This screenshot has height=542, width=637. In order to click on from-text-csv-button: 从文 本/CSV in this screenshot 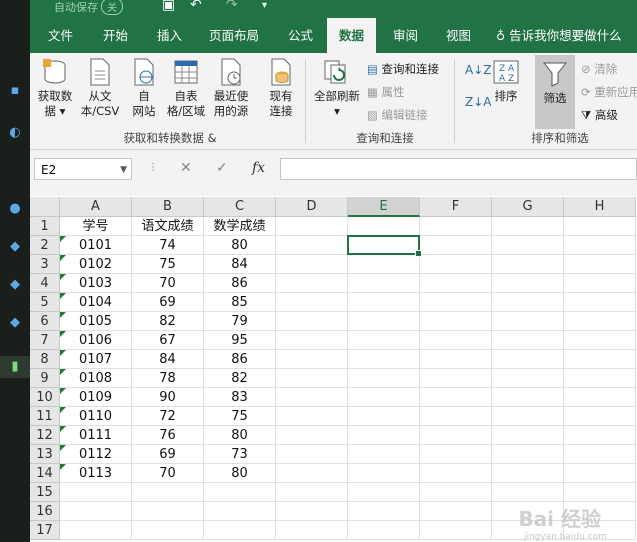, I will do `click(100, 88)`.